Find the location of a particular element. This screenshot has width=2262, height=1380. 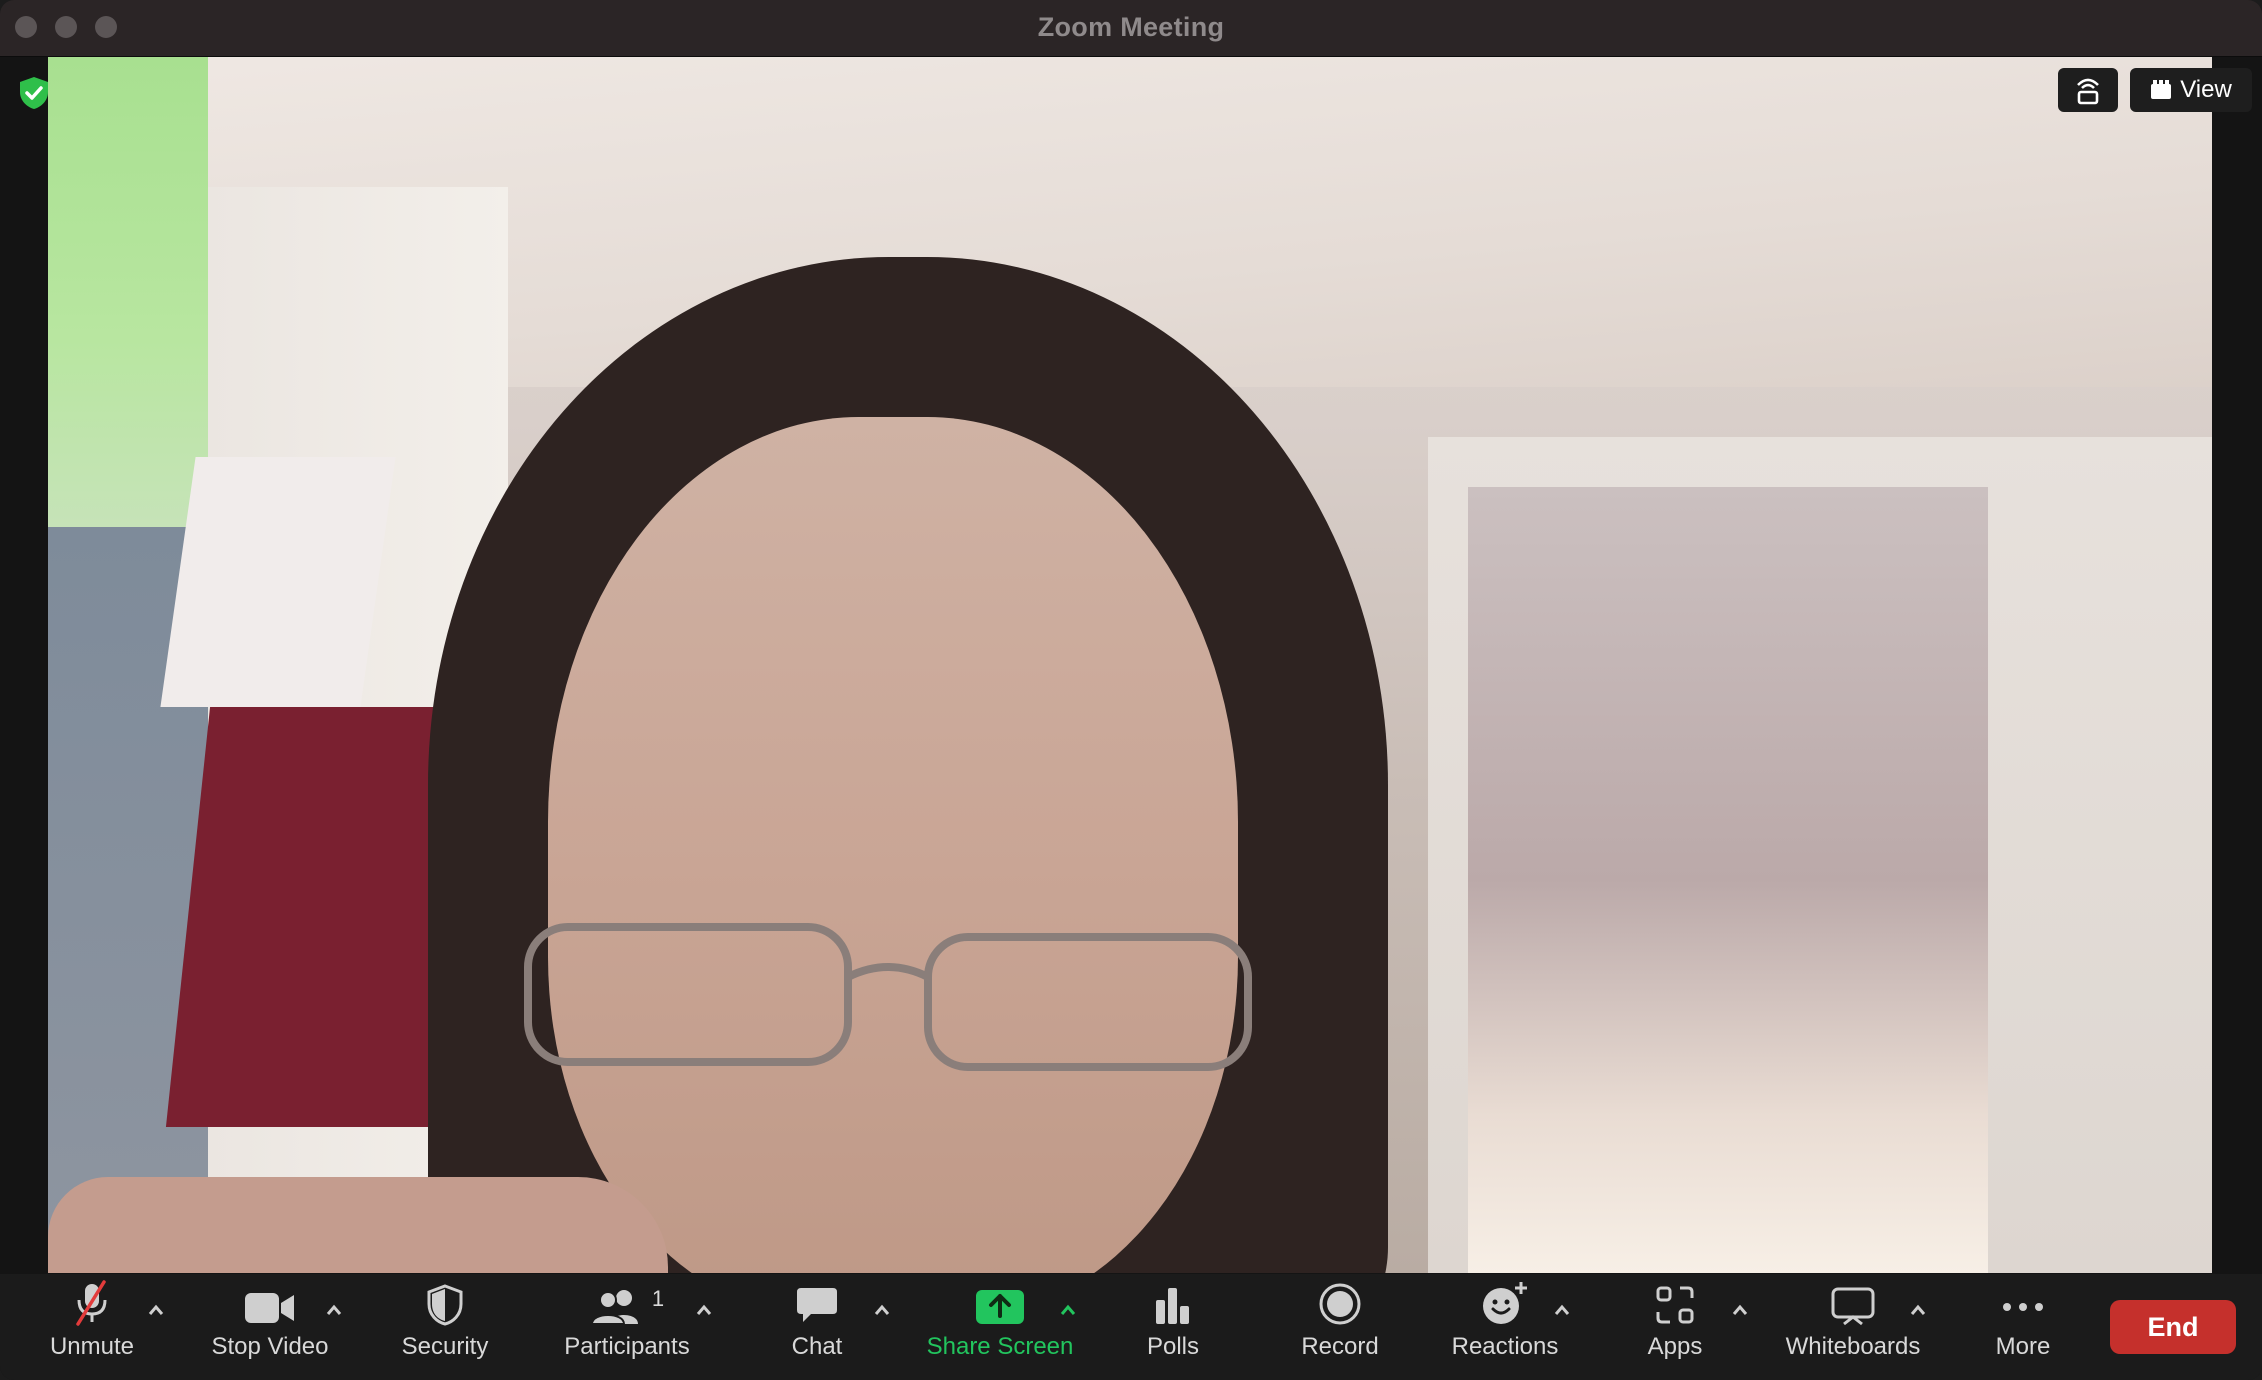

participants-options-caret-icon is located at coordinates (704, 1310).